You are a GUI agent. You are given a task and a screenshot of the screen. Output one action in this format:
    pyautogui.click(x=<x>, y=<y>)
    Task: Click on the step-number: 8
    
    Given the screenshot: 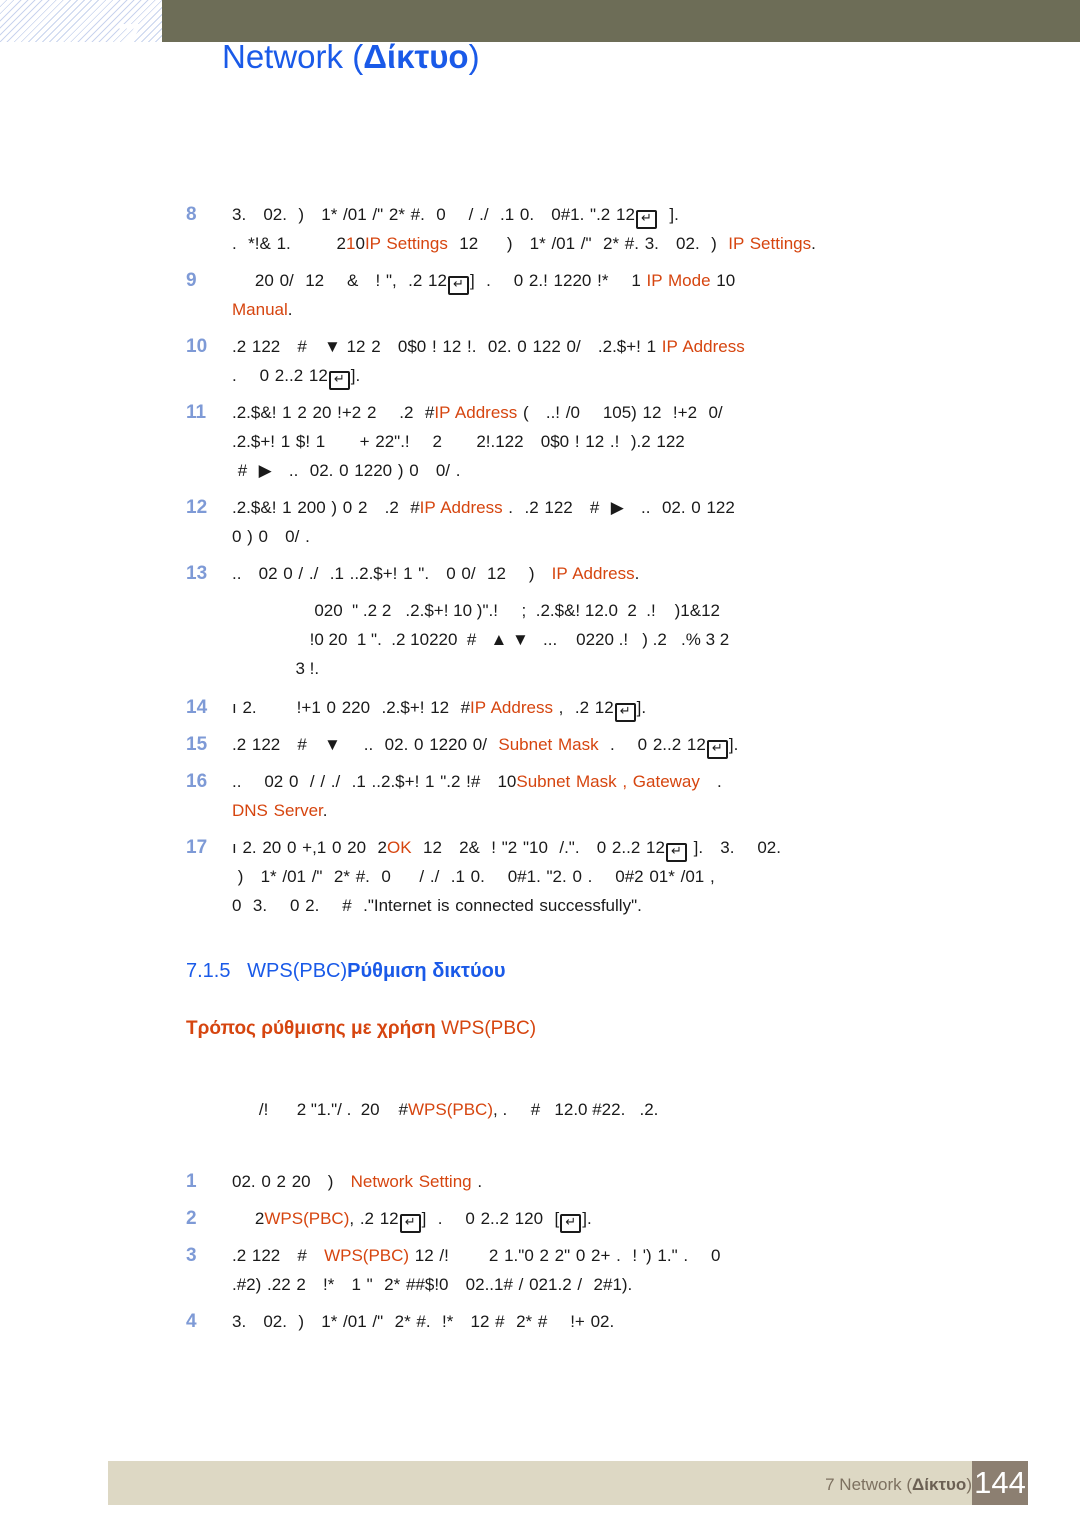 What is the action you would take?
    pyautogui.click(x=191, y=214)
    